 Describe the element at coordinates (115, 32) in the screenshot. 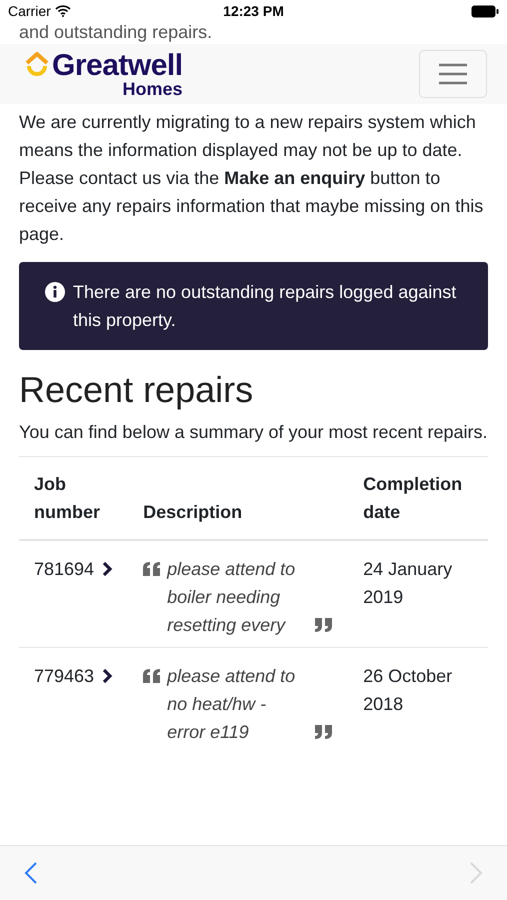

I see `intro-text: and outstanding repairs.` at that location.